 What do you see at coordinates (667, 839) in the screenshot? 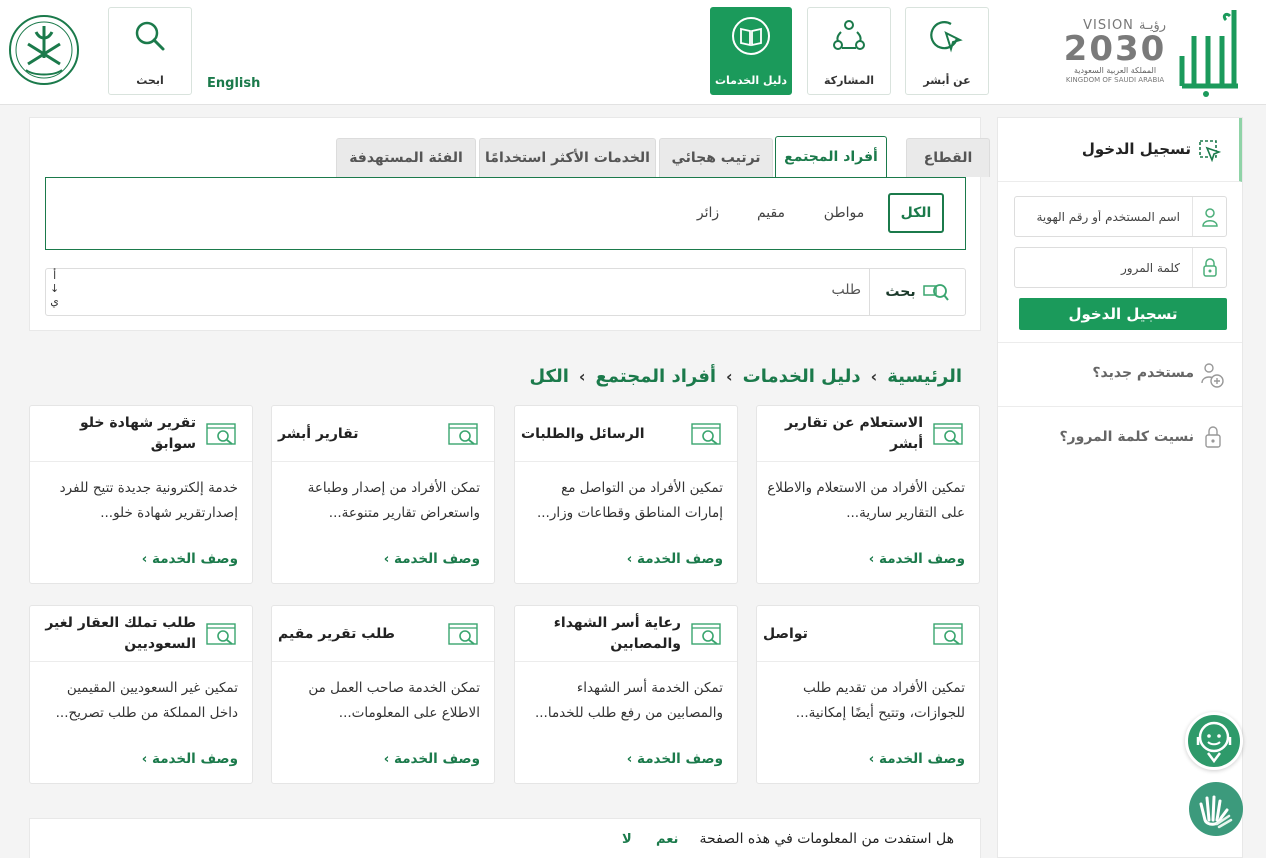
I see `feedback-yes-button: نعم` at bounding box center [667, 839].